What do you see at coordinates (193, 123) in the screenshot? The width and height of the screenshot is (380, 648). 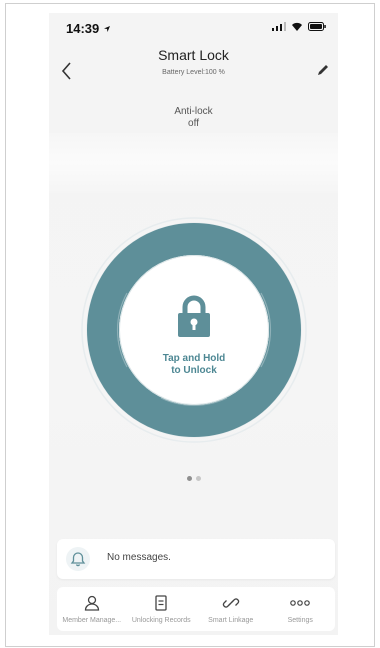 I see `anti-lock-value: off` at bounding box center [193, 123].